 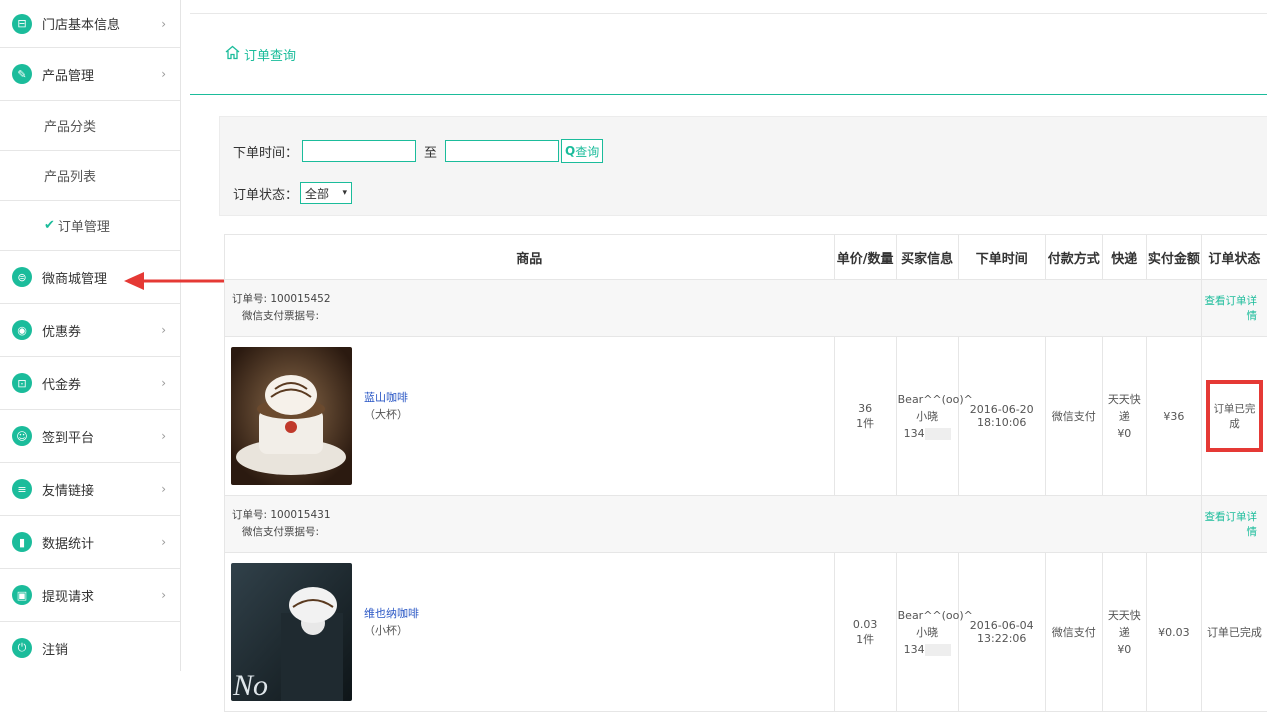 I want to click on sidebar-item-label: 数据统计, so click(x=68, y=542).